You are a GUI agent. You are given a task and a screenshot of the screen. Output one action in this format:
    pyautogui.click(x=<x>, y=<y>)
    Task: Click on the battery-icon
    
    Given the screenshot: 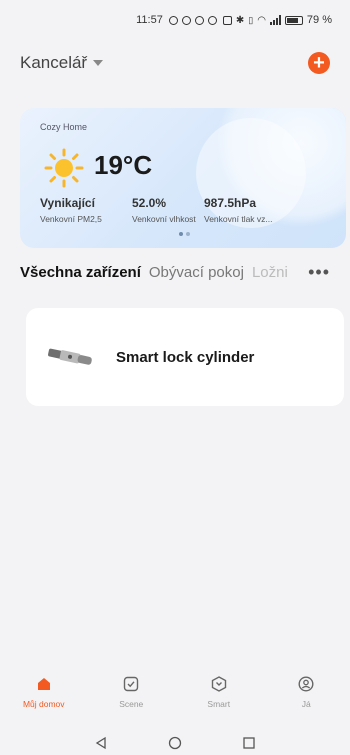 What is the action you would take?
    pyautogui.click(x=293, y=20)
    